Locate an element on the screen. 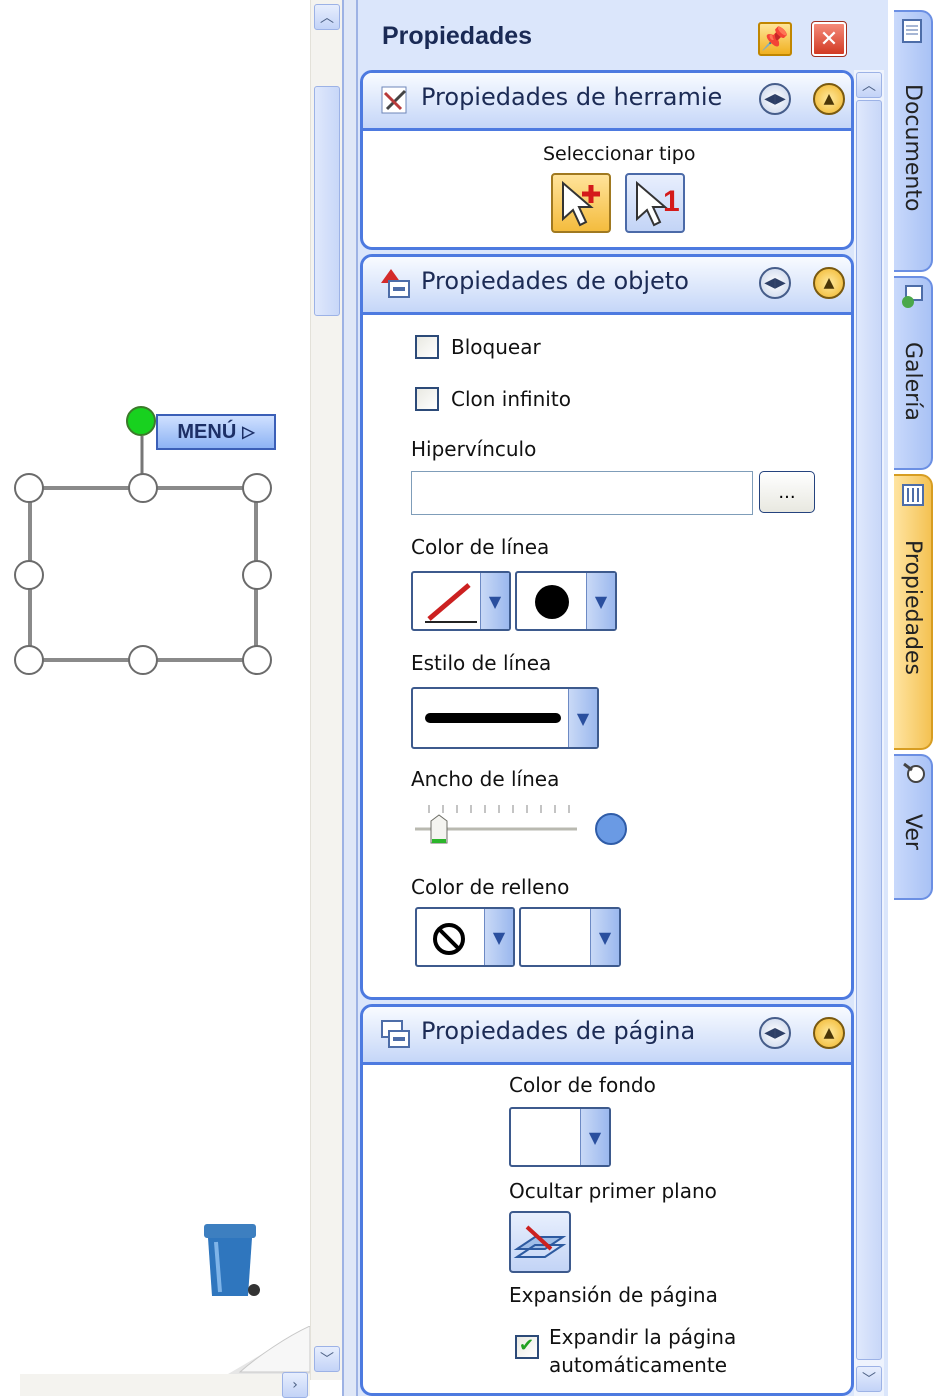  panel-title: Propiedades is located at coordinates (457, 36).